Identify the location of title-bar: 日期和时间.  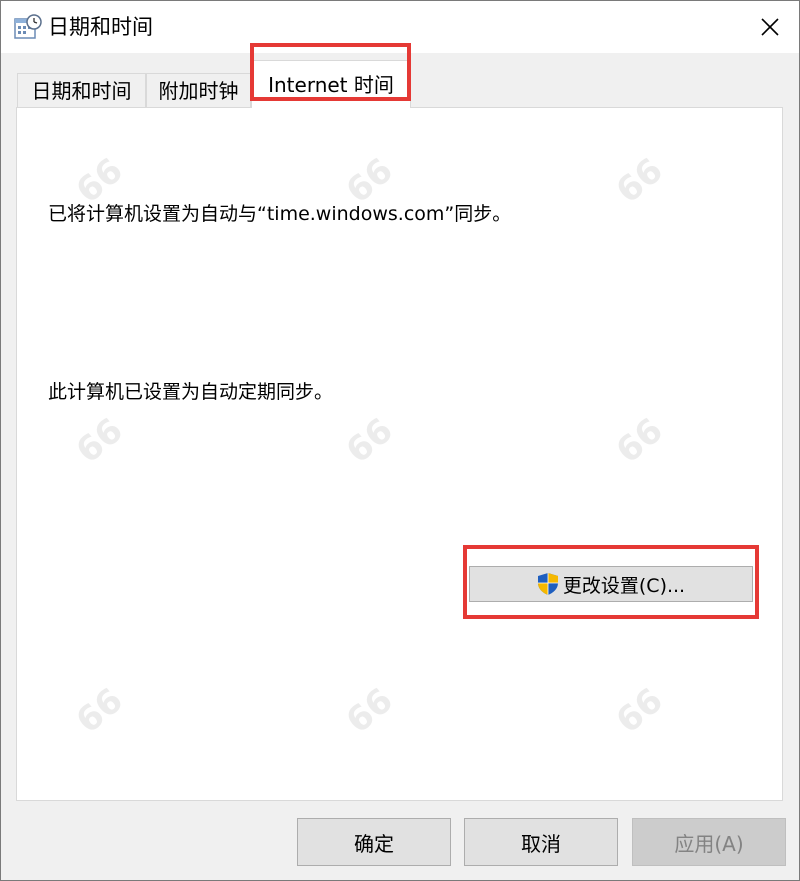
(400, 27).